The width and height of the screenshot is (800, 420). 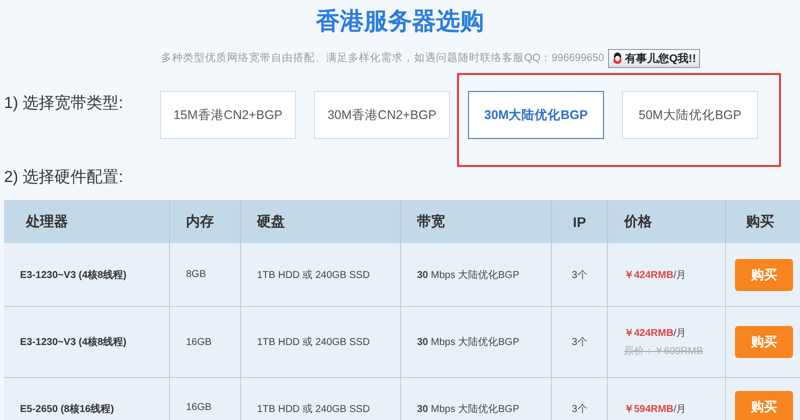 I want to click on bandwidth-option: 30M大陆优化BGP, so click(x=536, y=115).